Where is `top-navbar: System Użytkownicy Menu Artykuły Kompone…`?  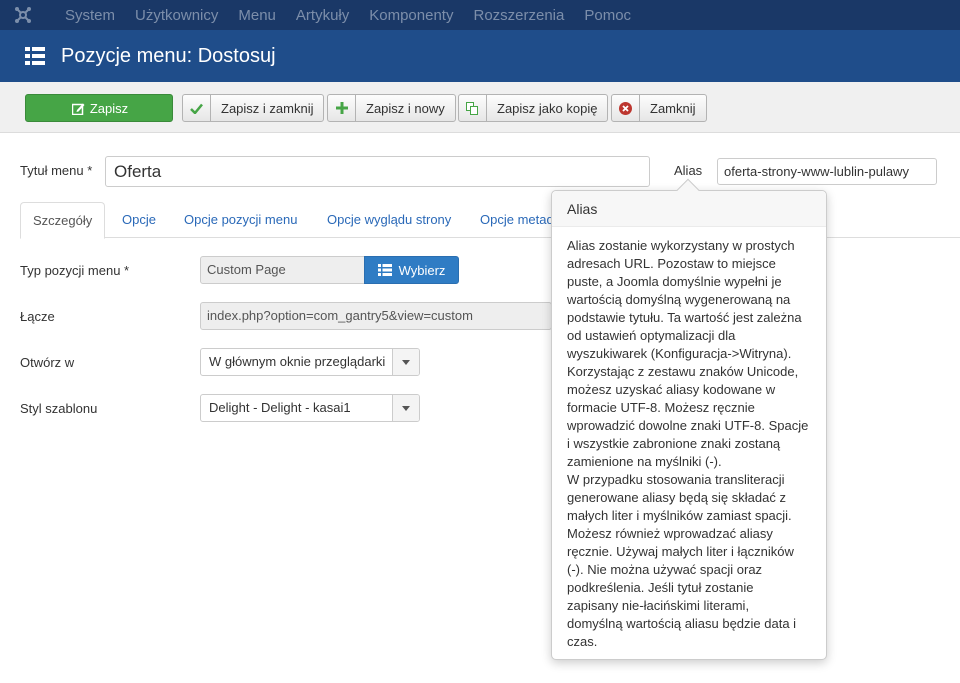 top-navbar: System Użytkownicy Menu Artykuły Kompone… is located at coordinates (480, 15).